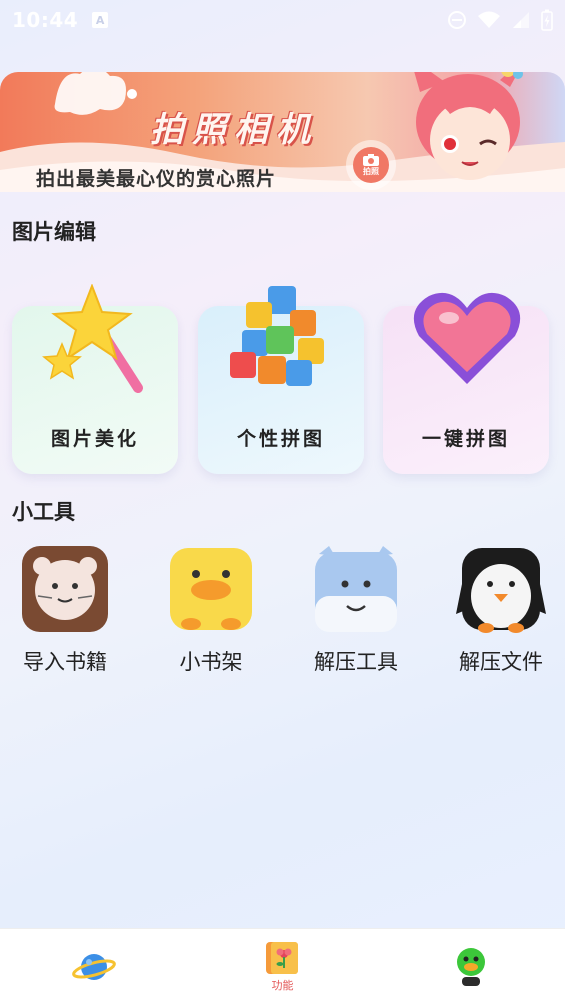  Describe the element at coordinates (234, 130) in the screenshot. I see `banner-title: 拍照相机` at that location.